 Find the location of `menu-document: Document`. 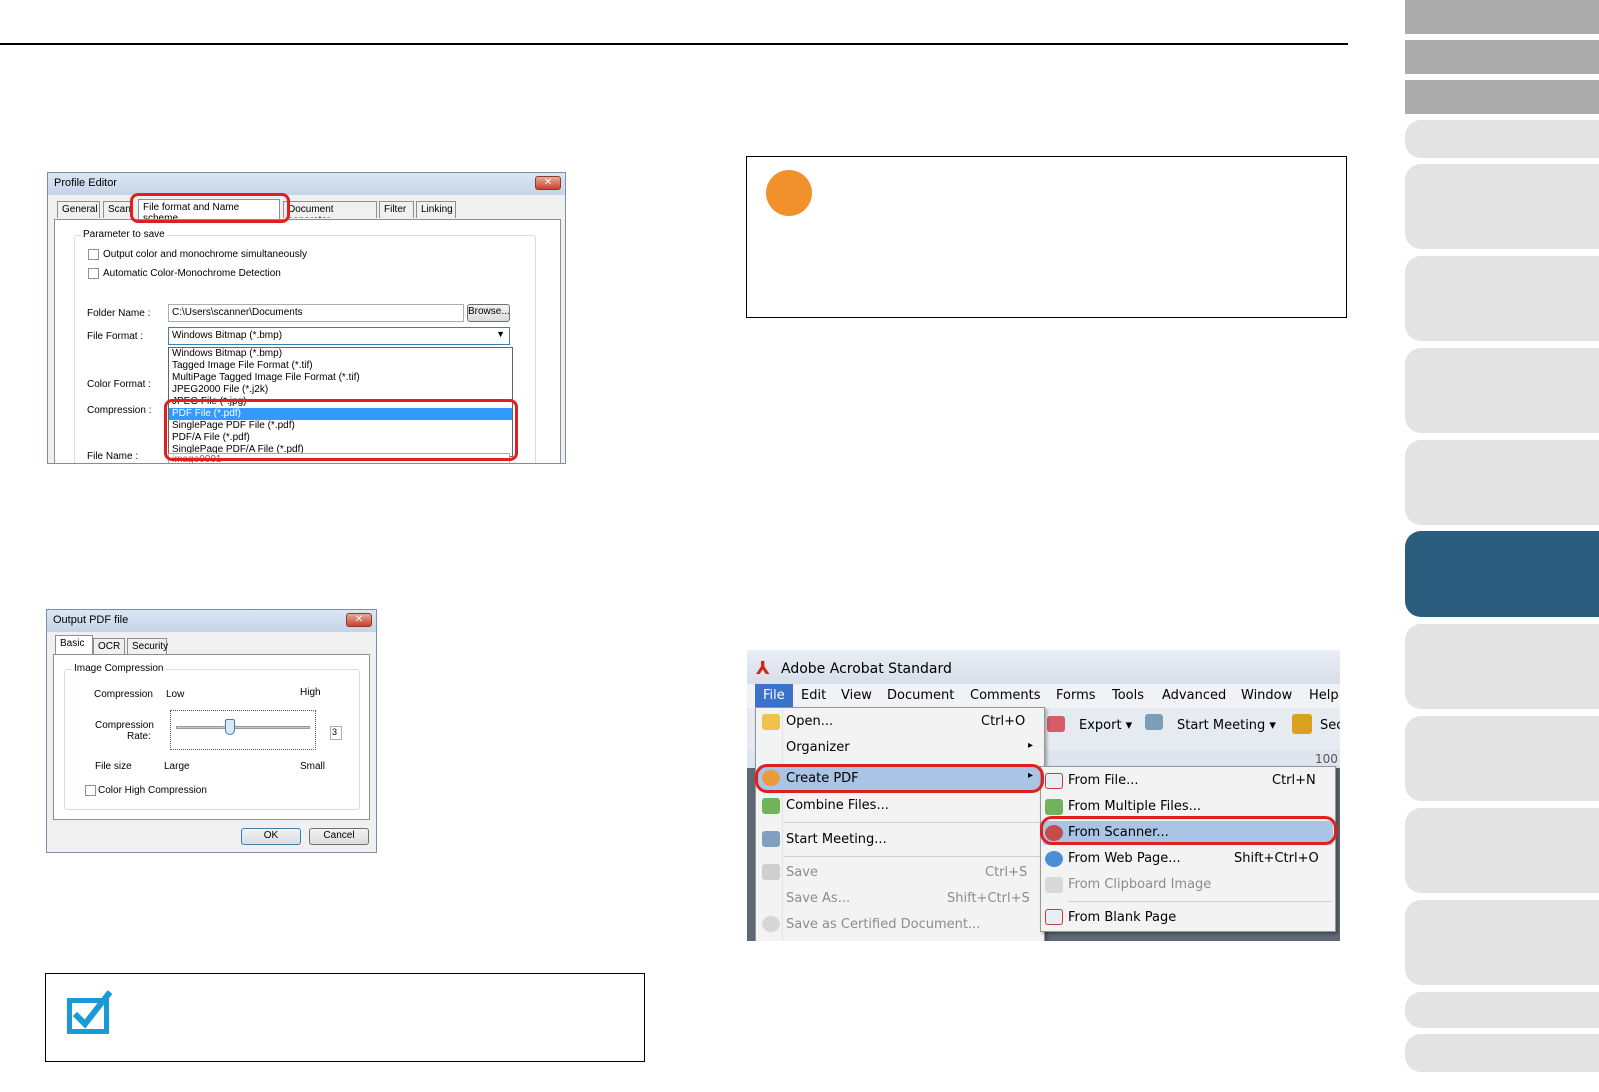

menu-document: Document is located at coordinates (920, 695).